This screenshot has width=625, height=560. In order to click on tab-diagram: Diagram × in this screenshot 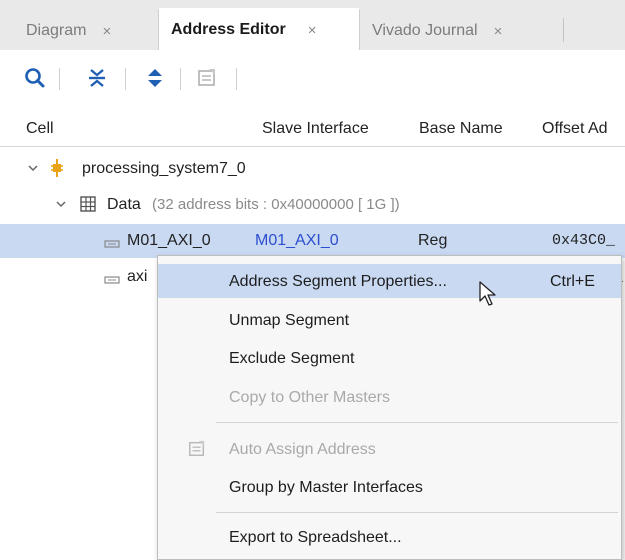, I will do `click(68, 31)`.